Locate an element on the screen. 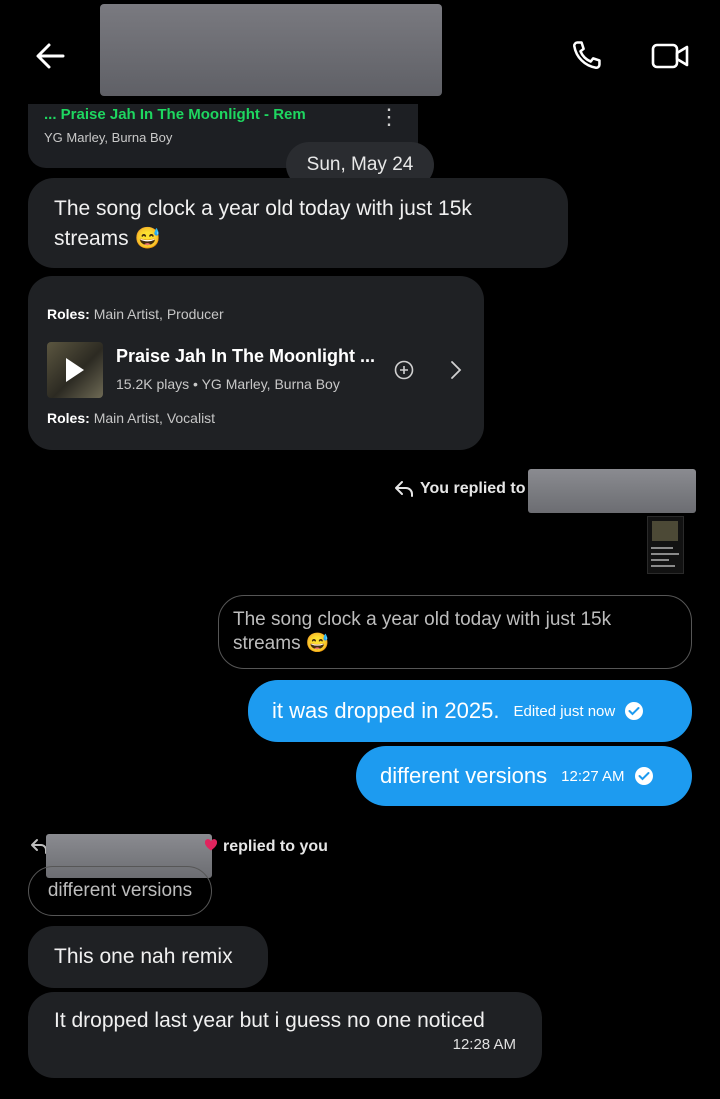 This screenshot has height=1099, width=720. roles-top: Roles: Main Artist, Producer is located at coordinates (135, 314).